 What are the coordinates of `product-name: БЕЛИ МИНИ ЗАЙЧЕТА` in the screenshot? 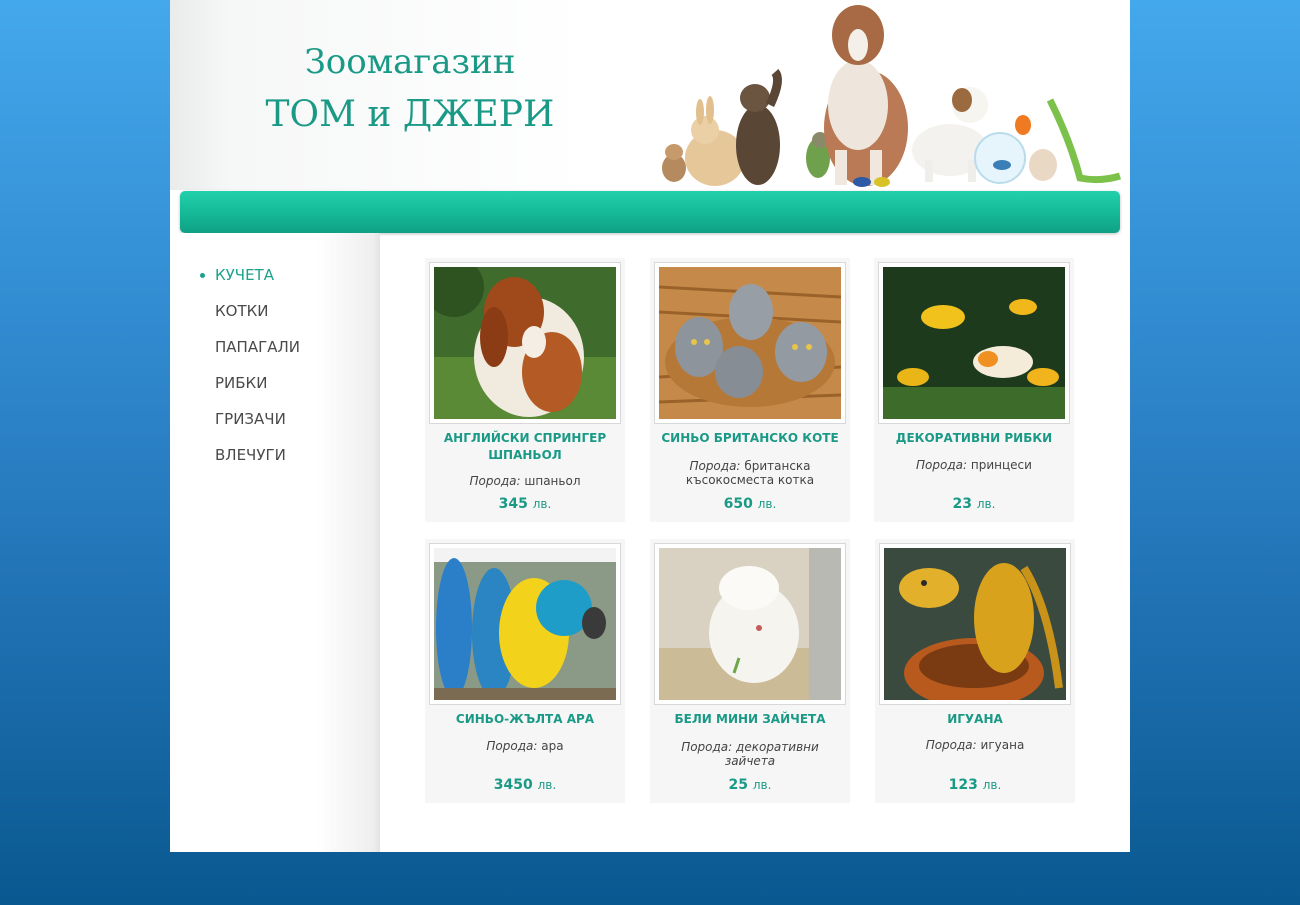 It's located at (750, 719).